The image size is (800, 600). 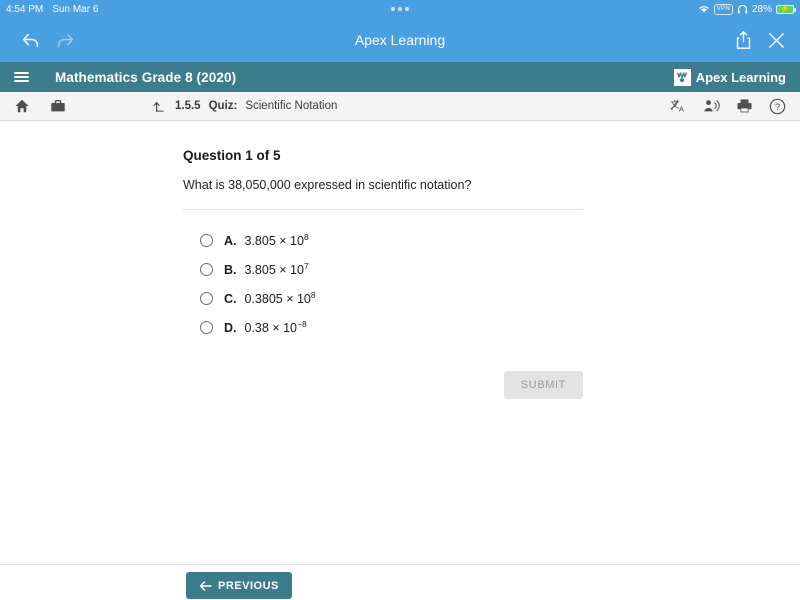 What do you see at coordinates (65, 40) in the screenshot?
I see `forward-arrow-icon` at bounding box center [65, 40].